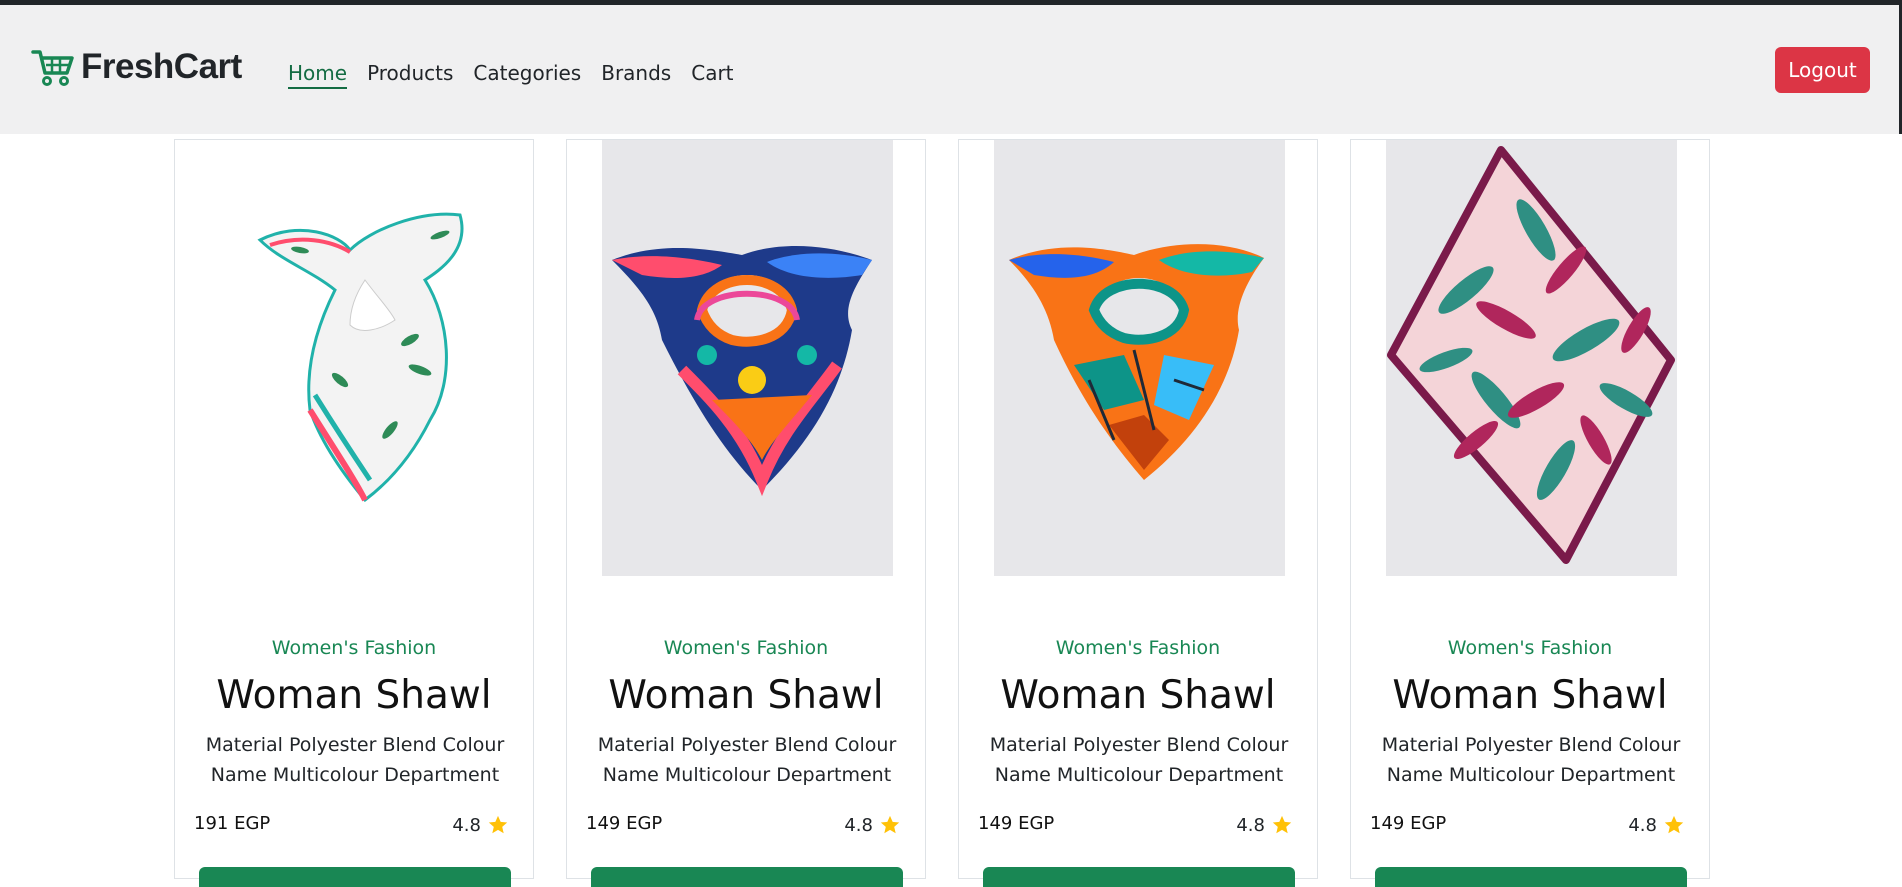  Describe the element at coordinates (161, 66) in the screenshot. I see `brand-name: FreshCart` at that location.